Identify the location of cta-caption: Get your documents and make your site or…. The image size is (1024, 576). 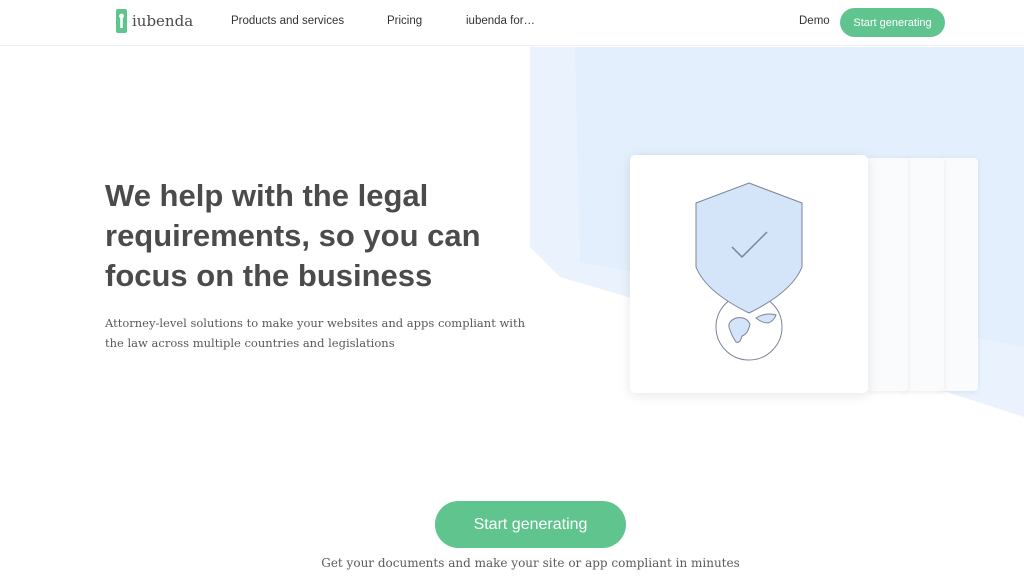
(530, 563).